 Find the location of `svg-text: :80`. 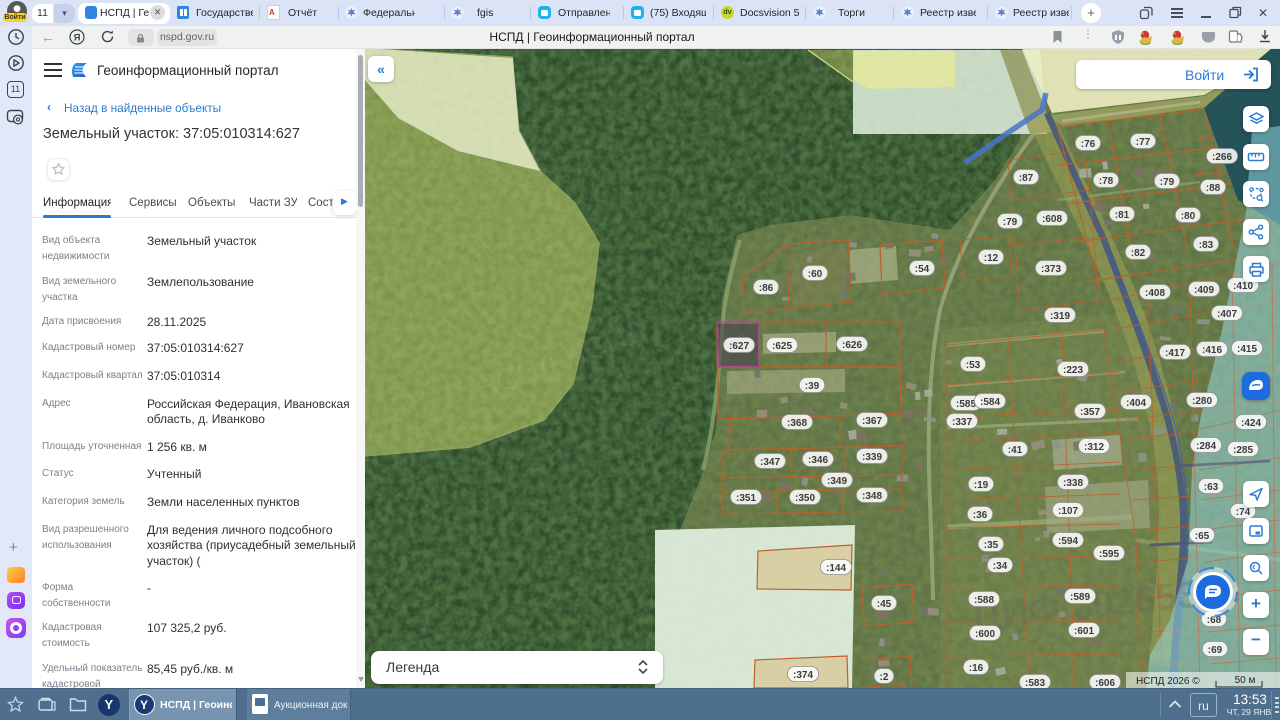

svg-text: :80 is located at coordinates (1188, 216).